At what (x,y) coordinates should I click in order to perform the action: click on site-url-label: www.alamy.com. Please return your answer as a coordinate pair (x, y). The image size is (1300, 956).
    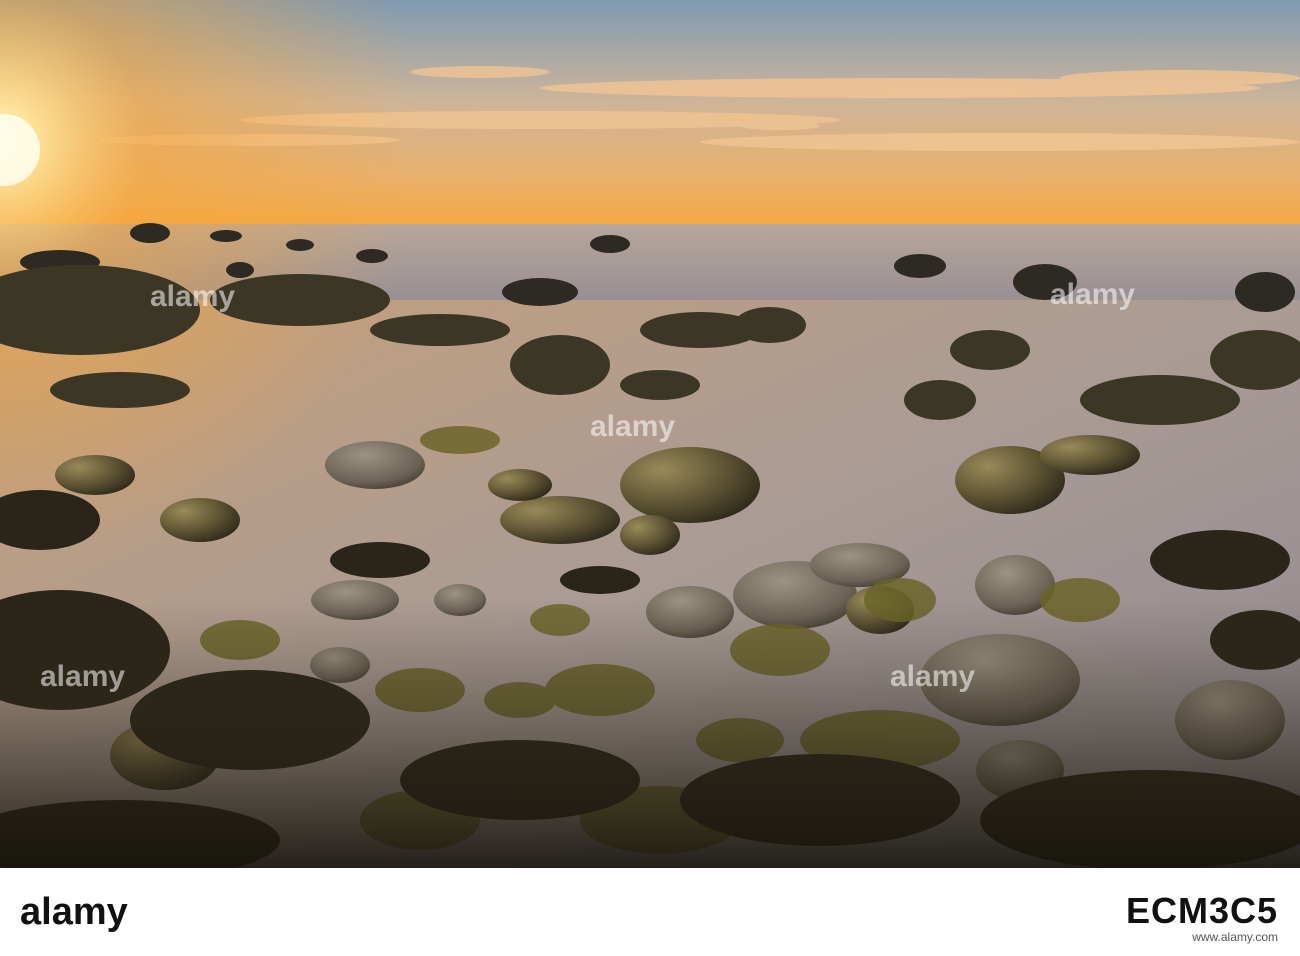
    Looking at the image, I should click on (1235, 937).